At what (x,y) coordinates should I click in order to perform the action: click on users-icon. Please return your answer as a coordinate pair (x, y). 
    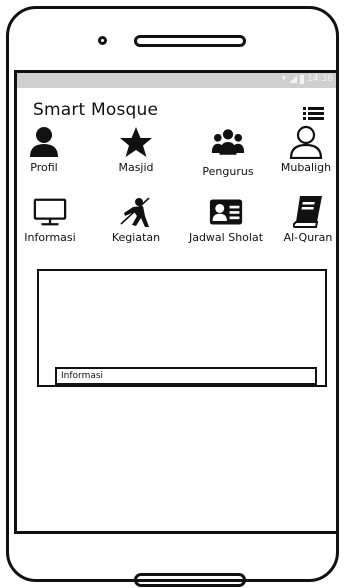
    Looking at the image, I should click on (228, 142).